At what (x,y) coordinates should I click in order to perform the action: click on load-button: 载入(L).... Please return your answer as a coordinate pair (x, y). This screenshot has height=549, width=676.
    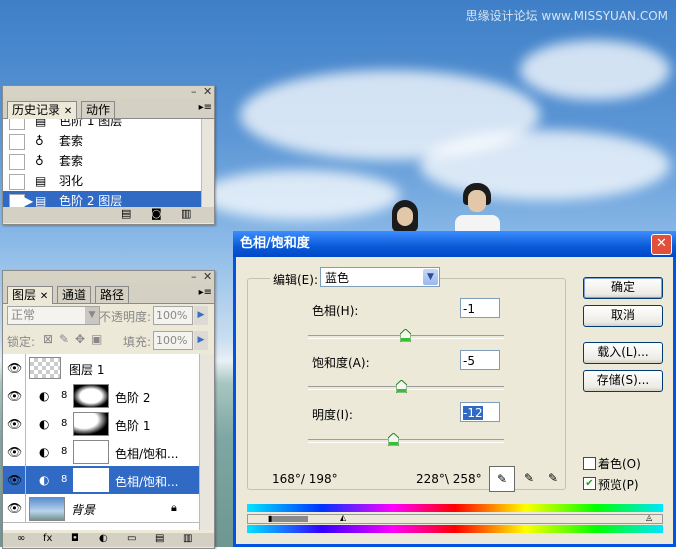
    Looking at the image, I should click on (623, 353).